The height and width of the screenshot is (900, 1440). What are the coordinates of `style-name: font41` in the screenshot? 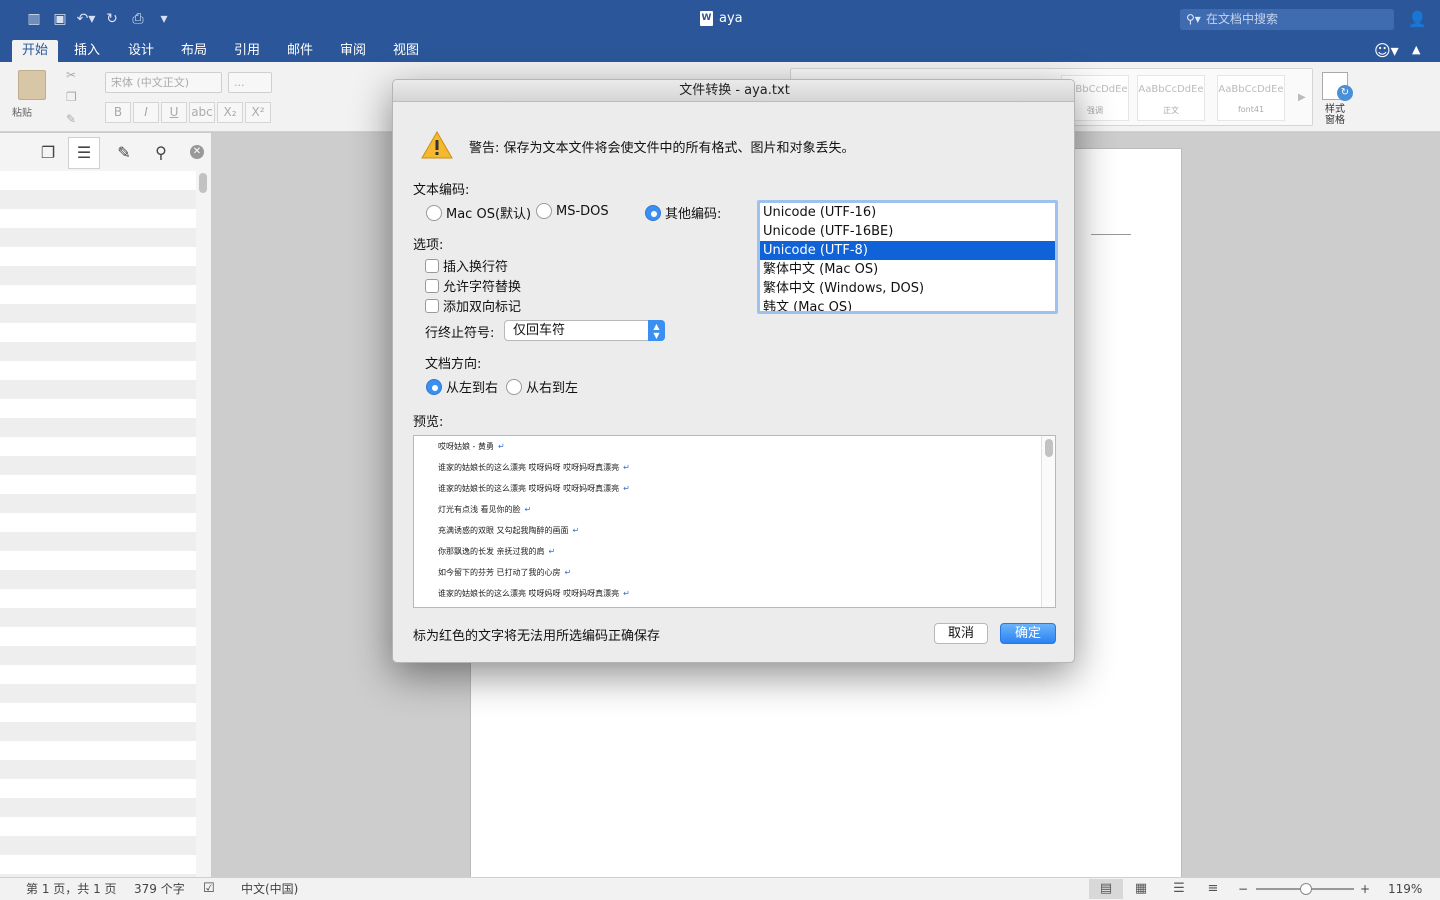 It's located at (1251, 109).